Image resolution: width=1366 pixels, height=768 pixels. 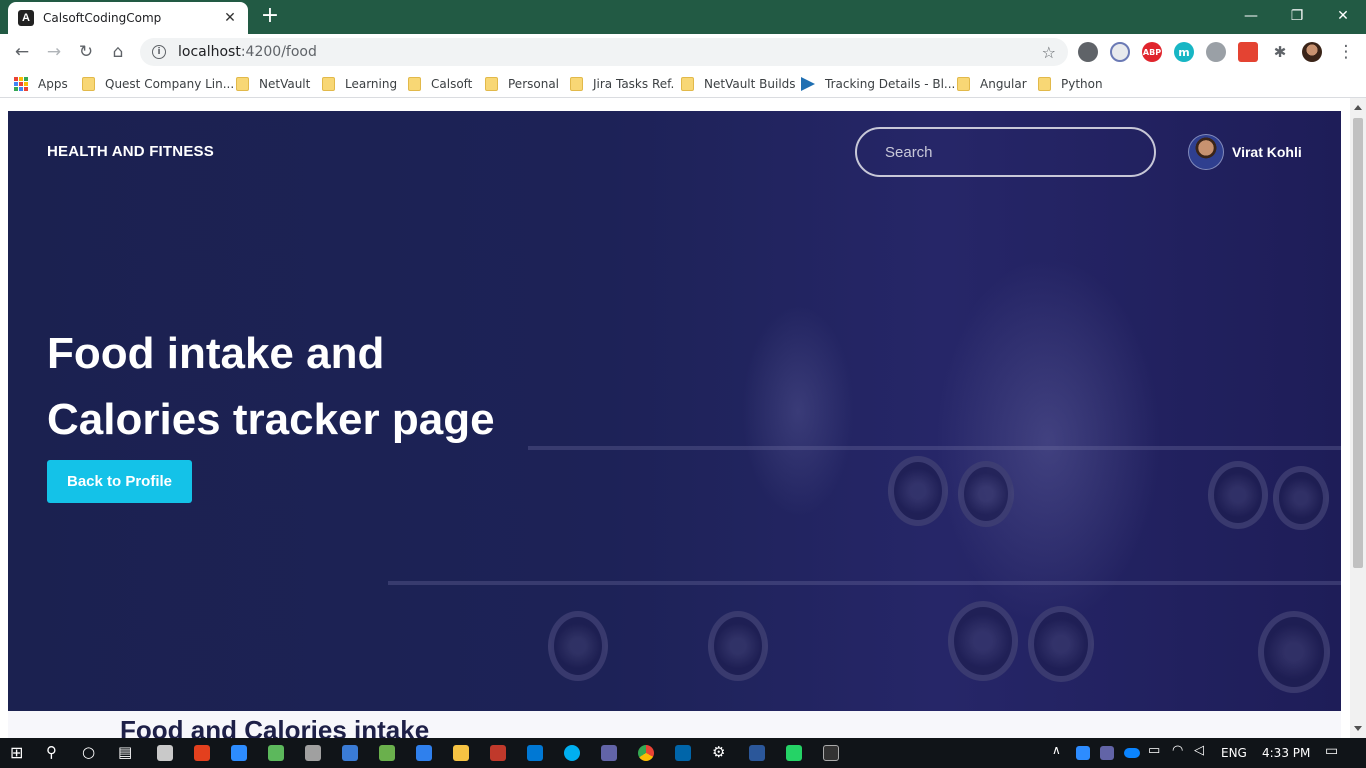 I want to click on extension-hand-icon, so click(x=1216, y=52).